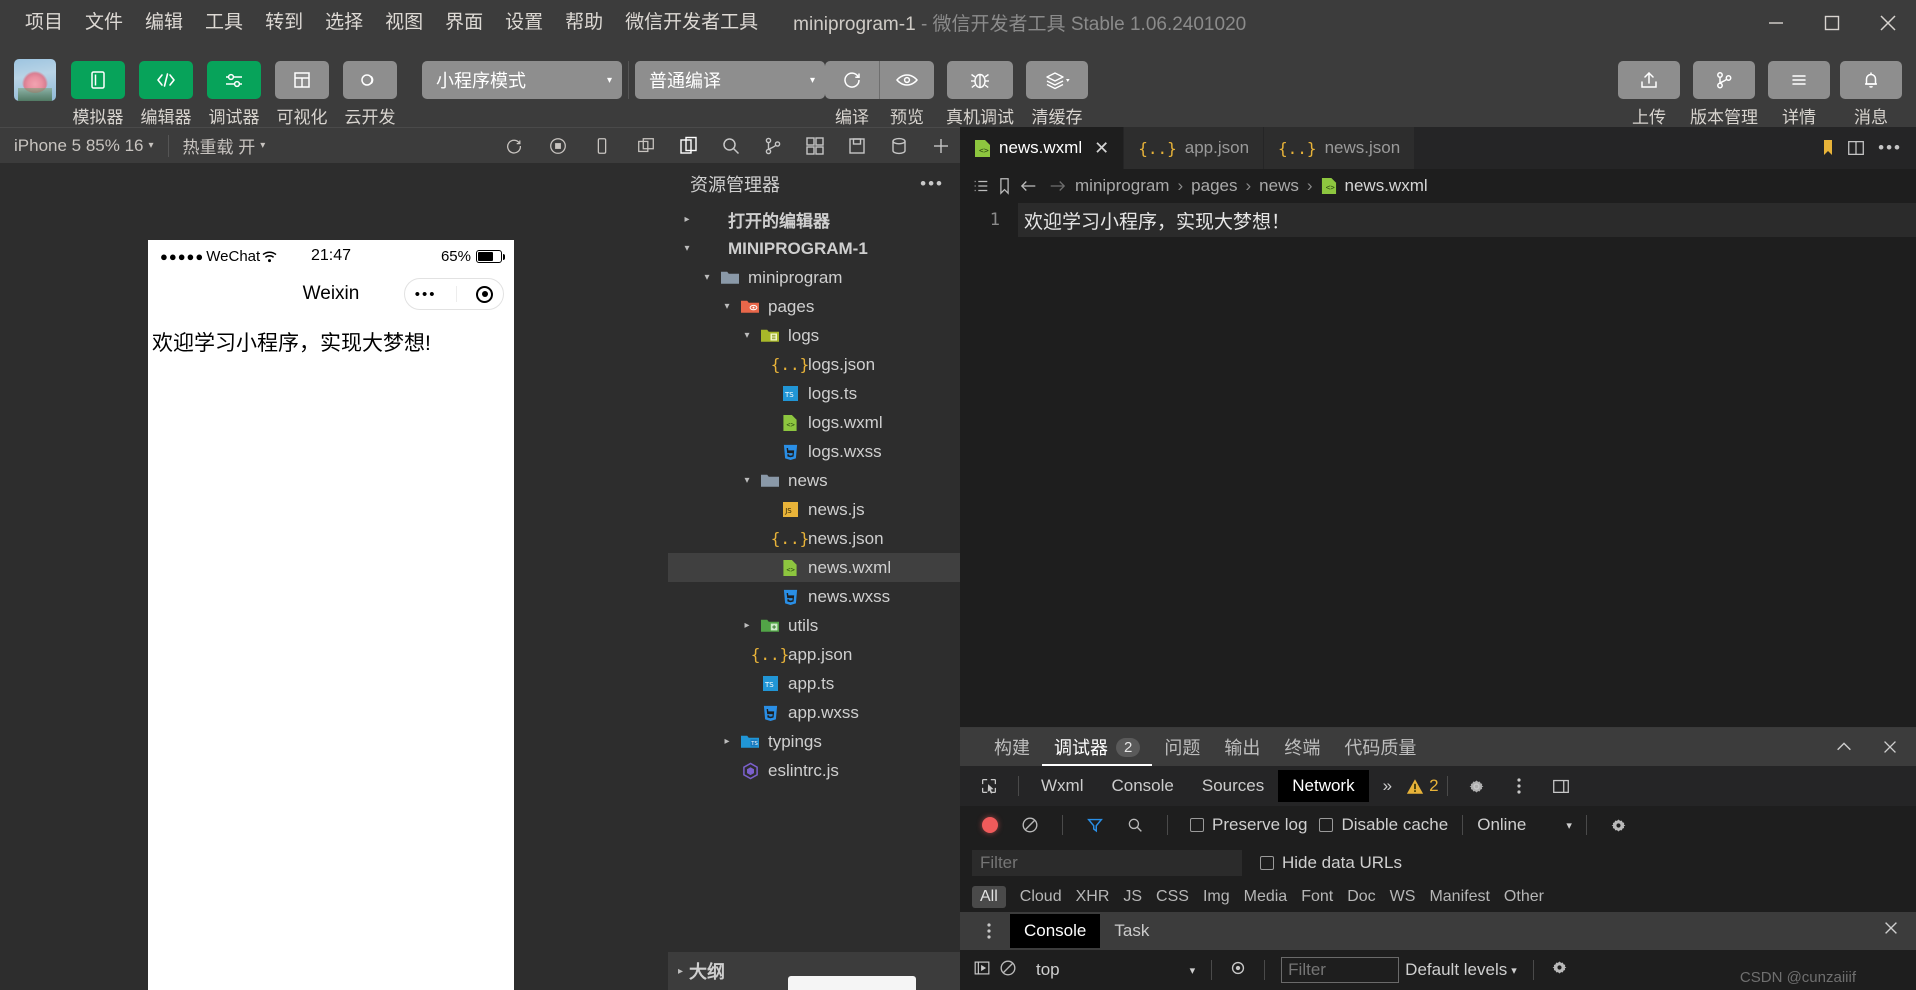  I want to click on hide-data-urls-checkbox: Hide data URLs, so click(1331, 863).